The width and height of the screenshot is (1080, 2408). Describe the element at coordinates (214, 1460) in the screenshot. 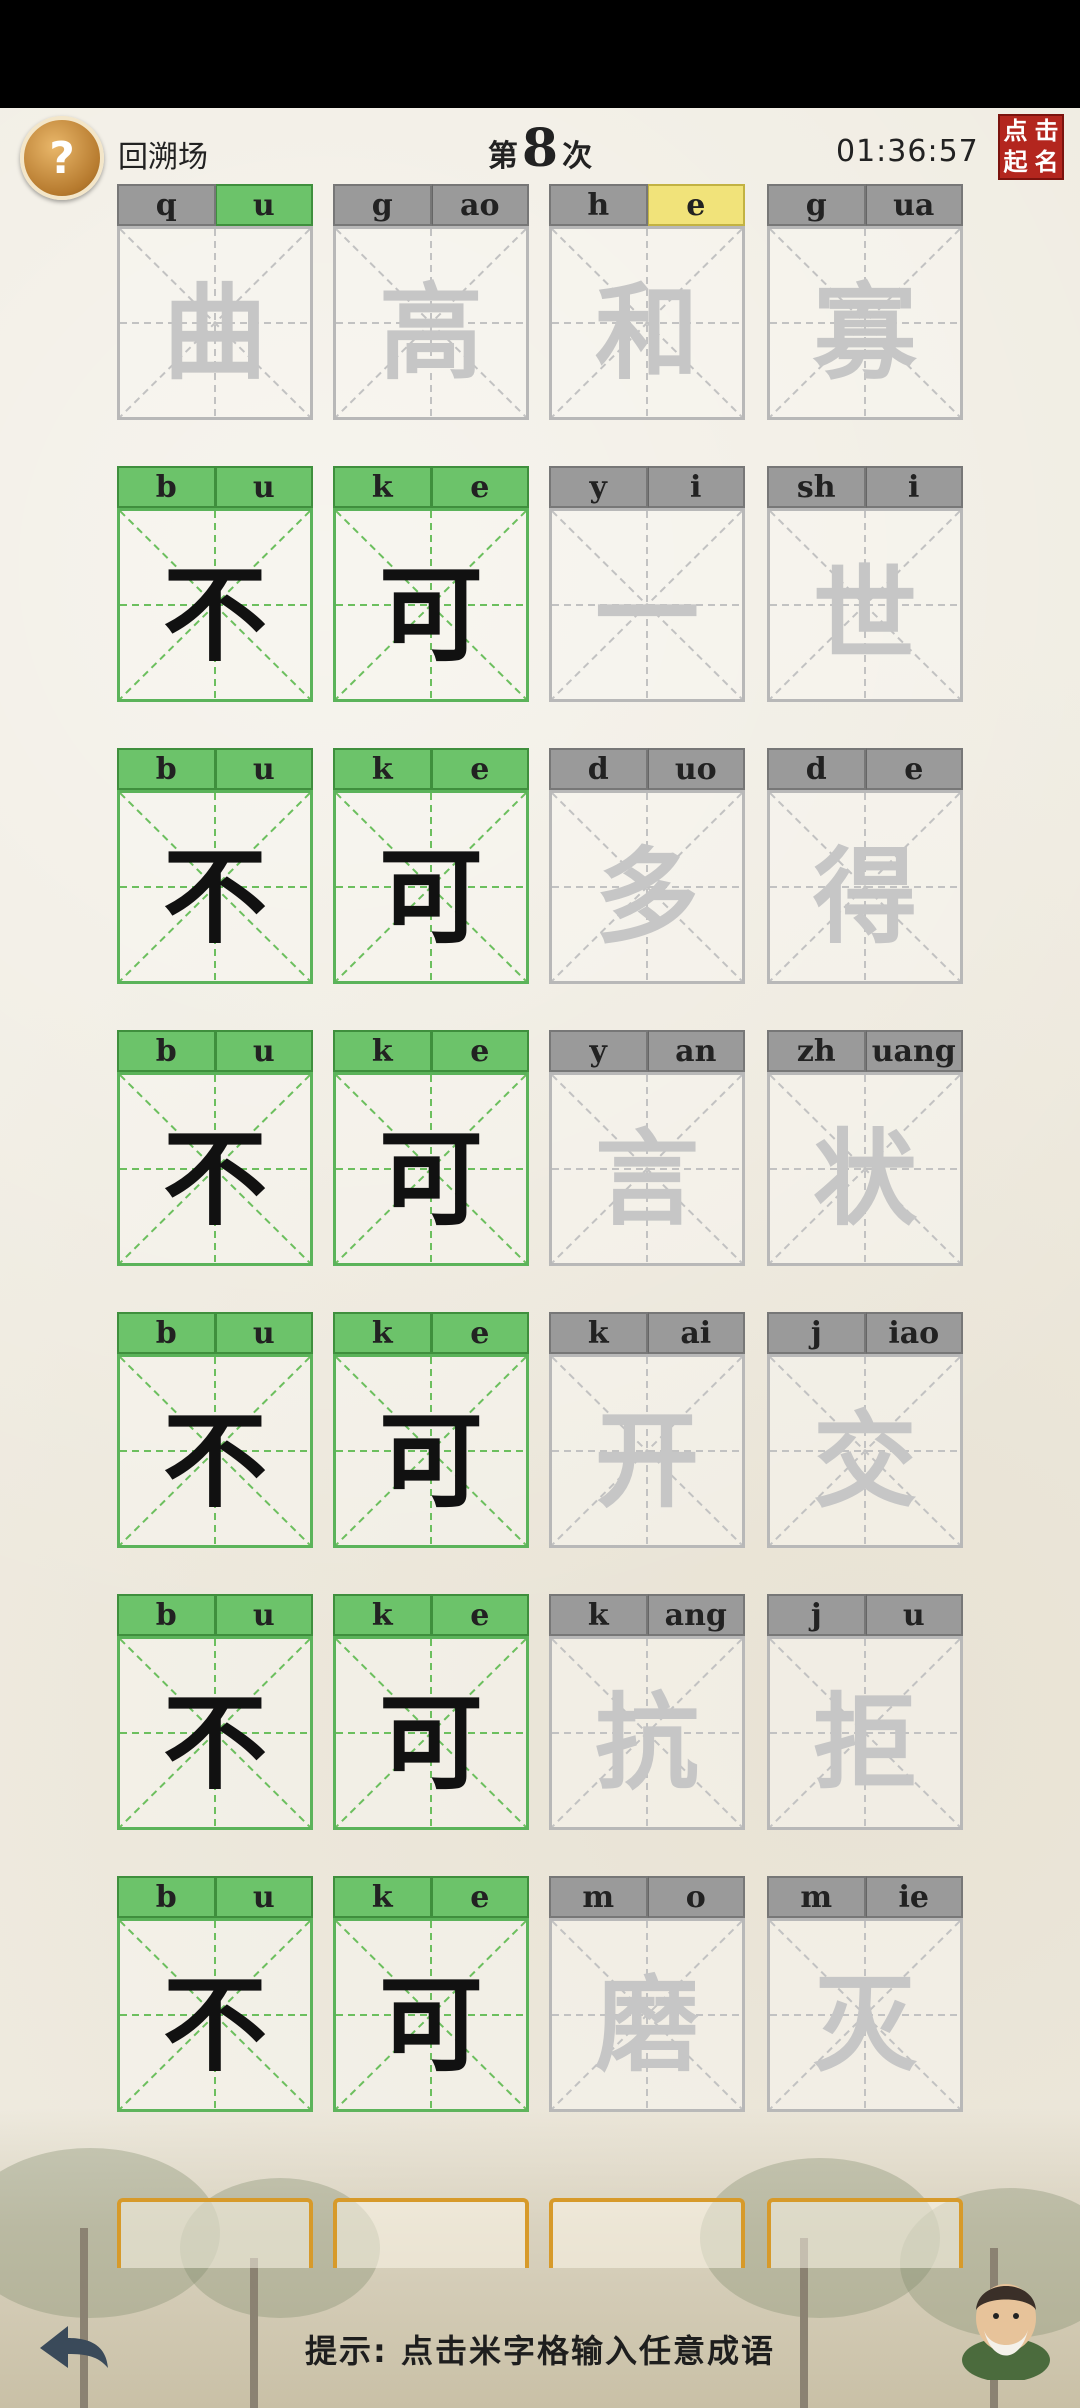

I see `chinese-character: 不` at that location.